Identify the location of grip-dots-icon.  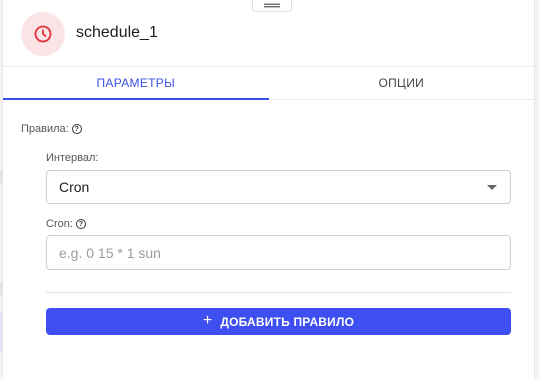
(272, 5).